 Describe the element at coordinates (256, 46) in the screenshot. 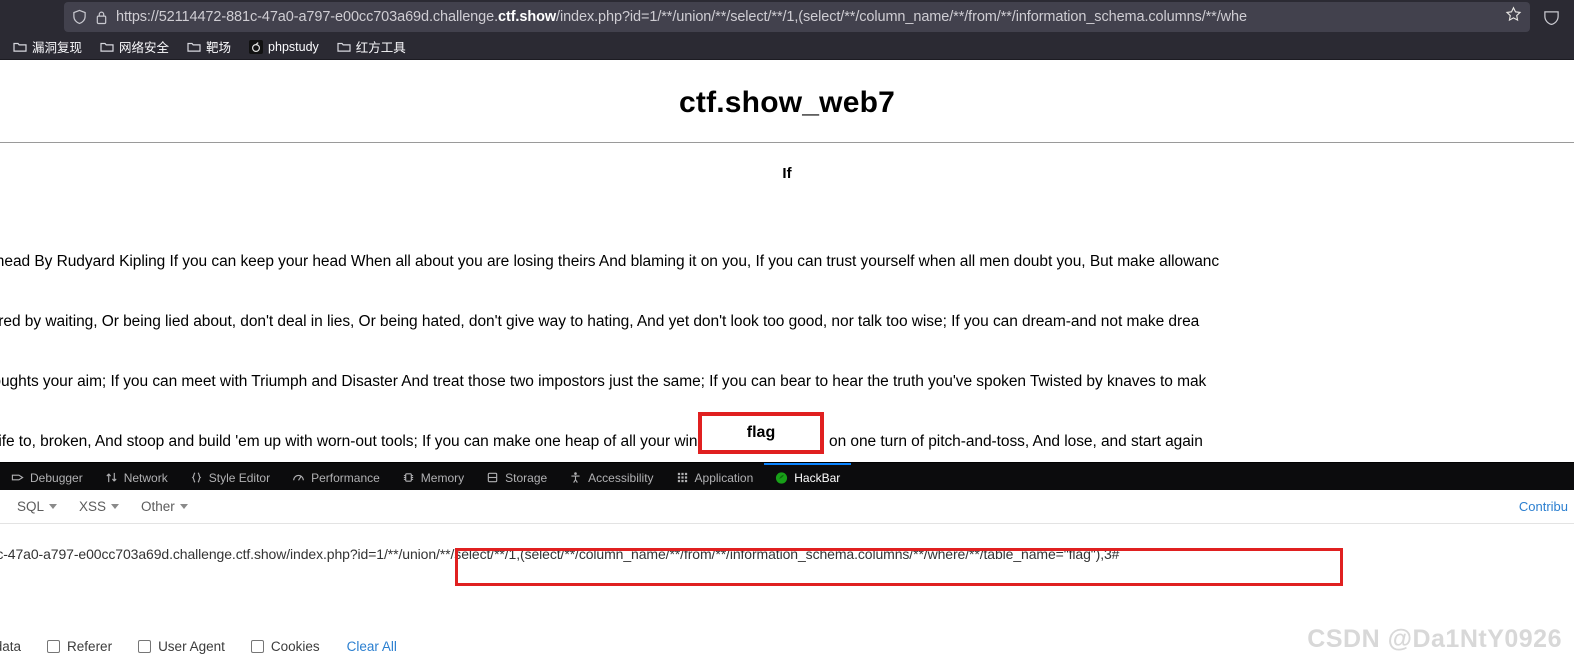

I see `phpstudy-icon` at that location.